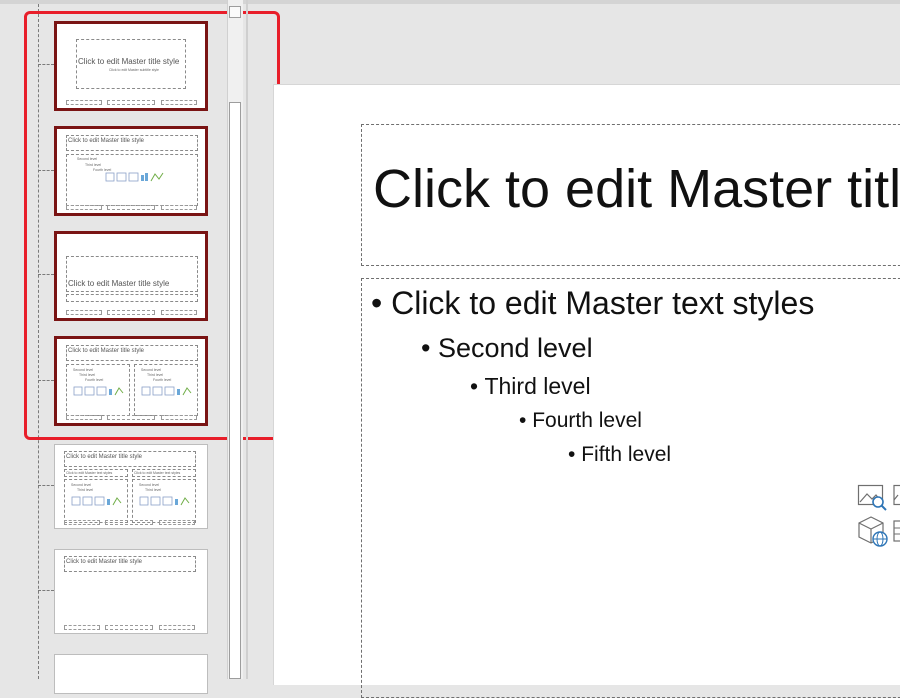  Describe the element at coordinates (873, 531) in the screenshot. I see `3d-model-icon` at that location.